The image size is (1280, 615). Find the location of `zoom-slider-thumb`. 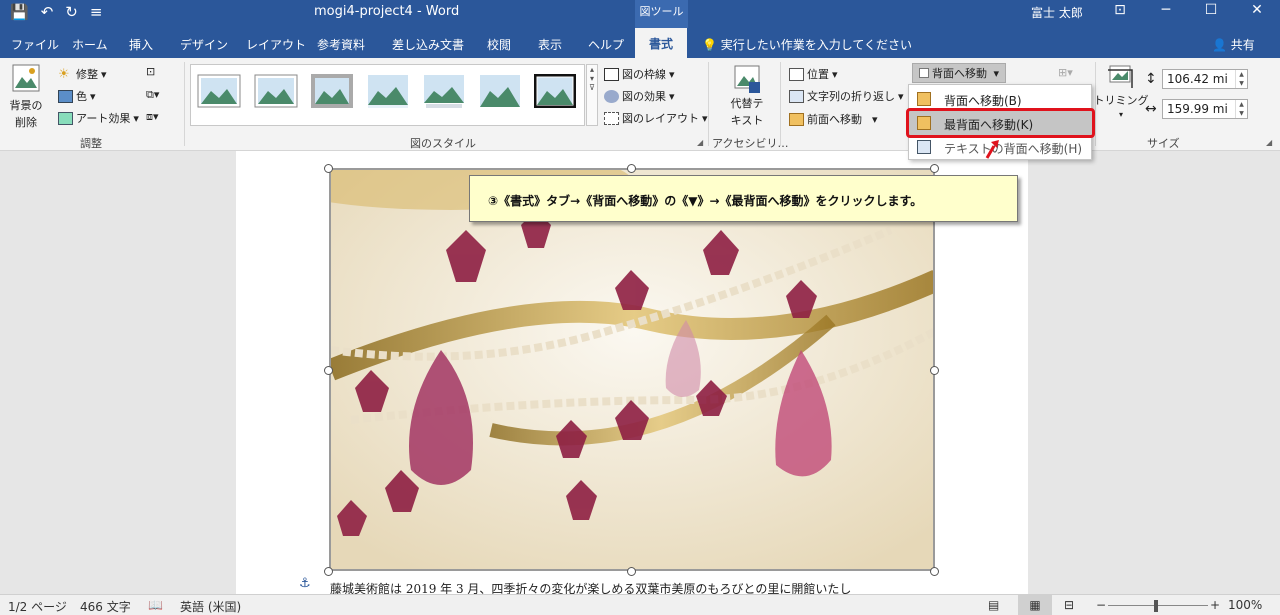

zoom-slider-thumb is located at coordinates (1156, 606).